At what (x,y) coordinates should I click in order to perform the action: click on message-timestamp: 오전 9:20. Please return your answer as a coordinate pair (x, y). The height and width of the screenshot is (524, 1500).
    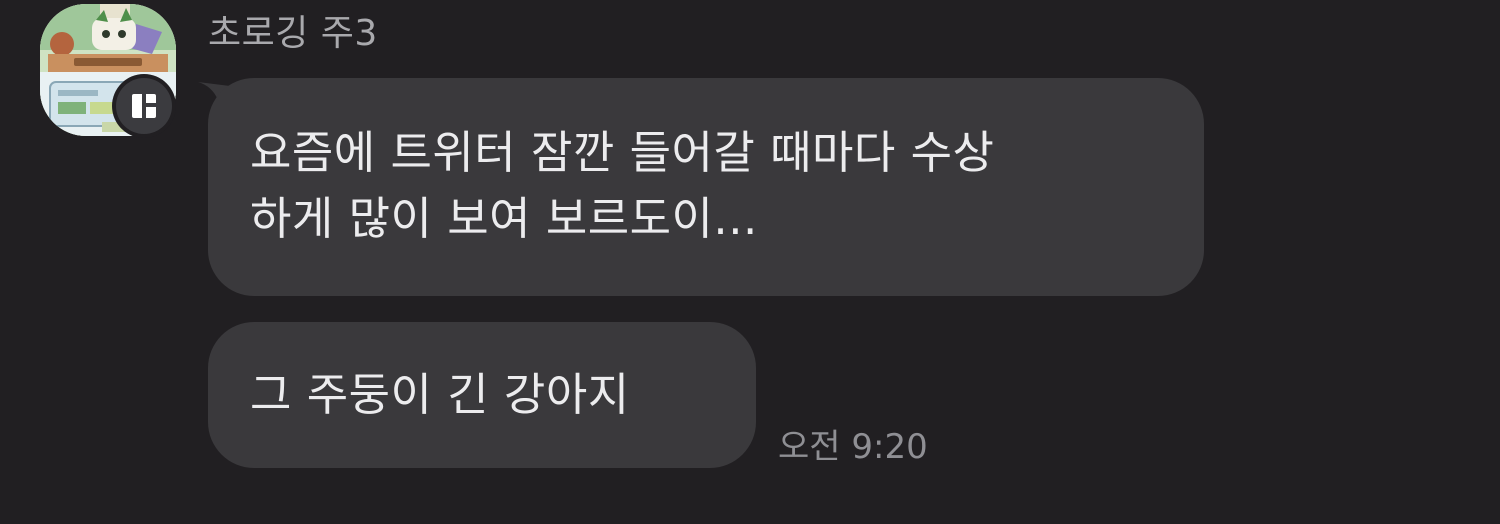
    Looking at the image, I should click on (853, 447).